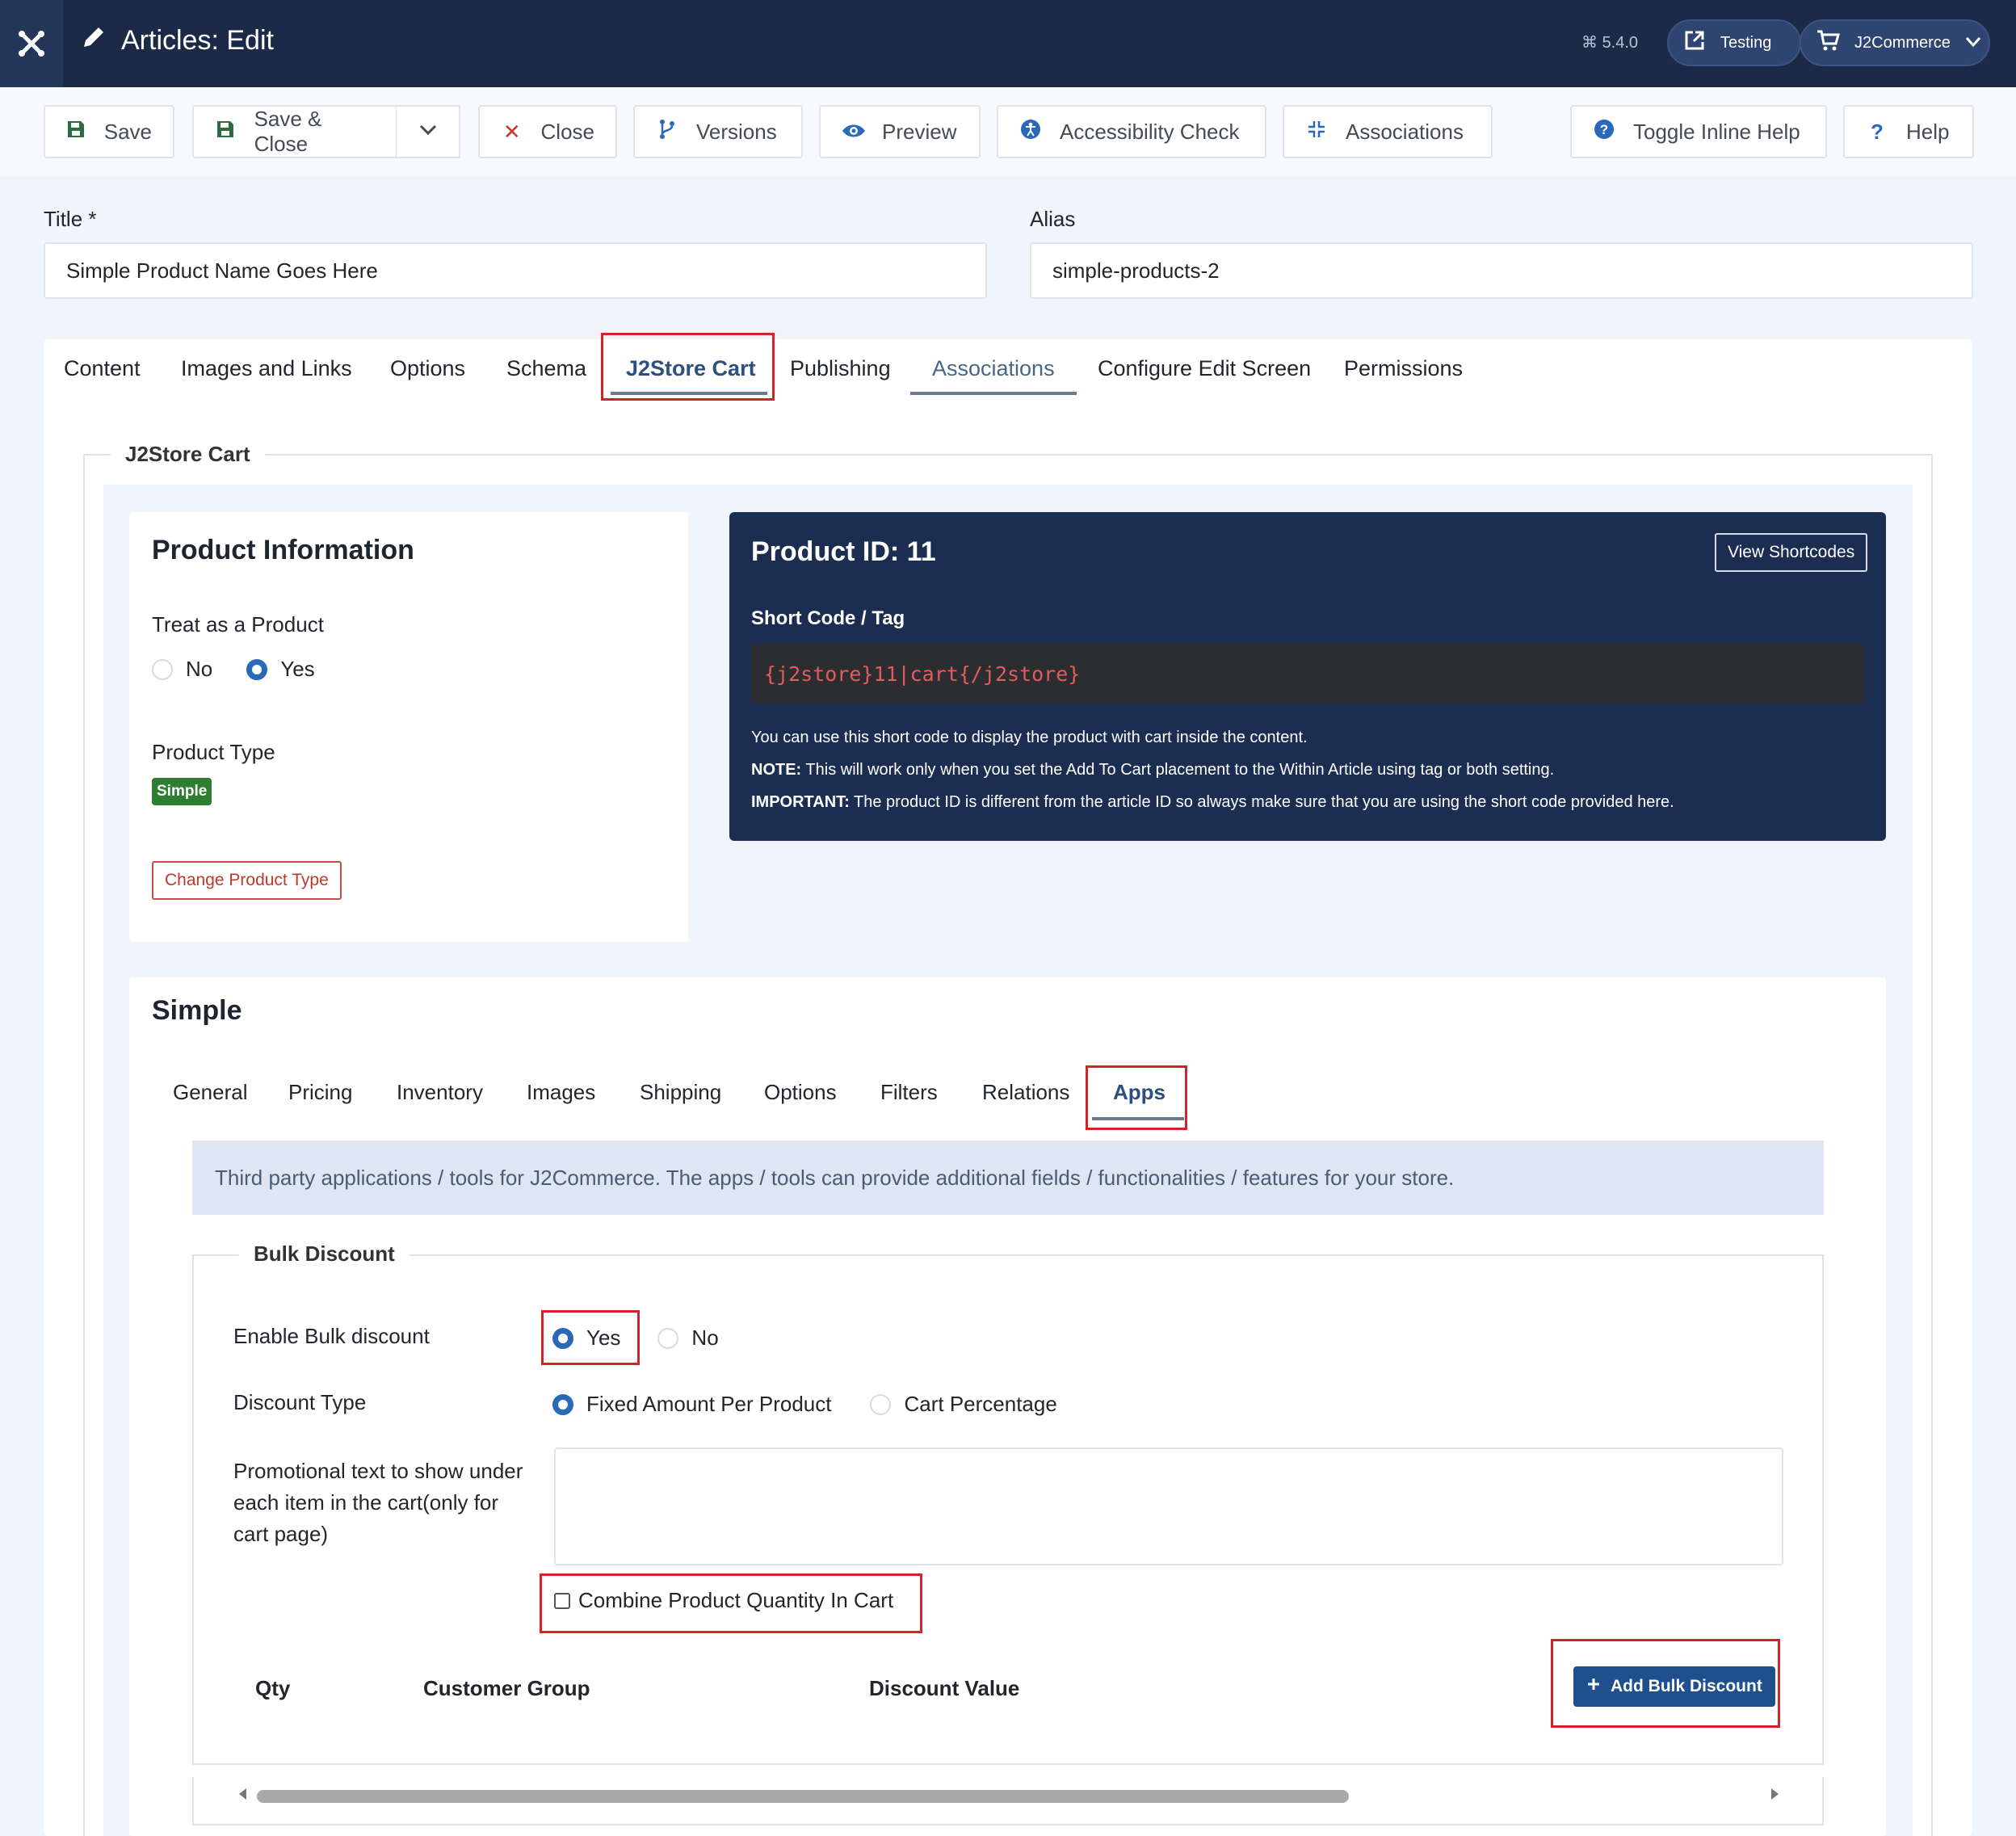  I want to click on alias-input: simple-products-2, so click(1501, 270).